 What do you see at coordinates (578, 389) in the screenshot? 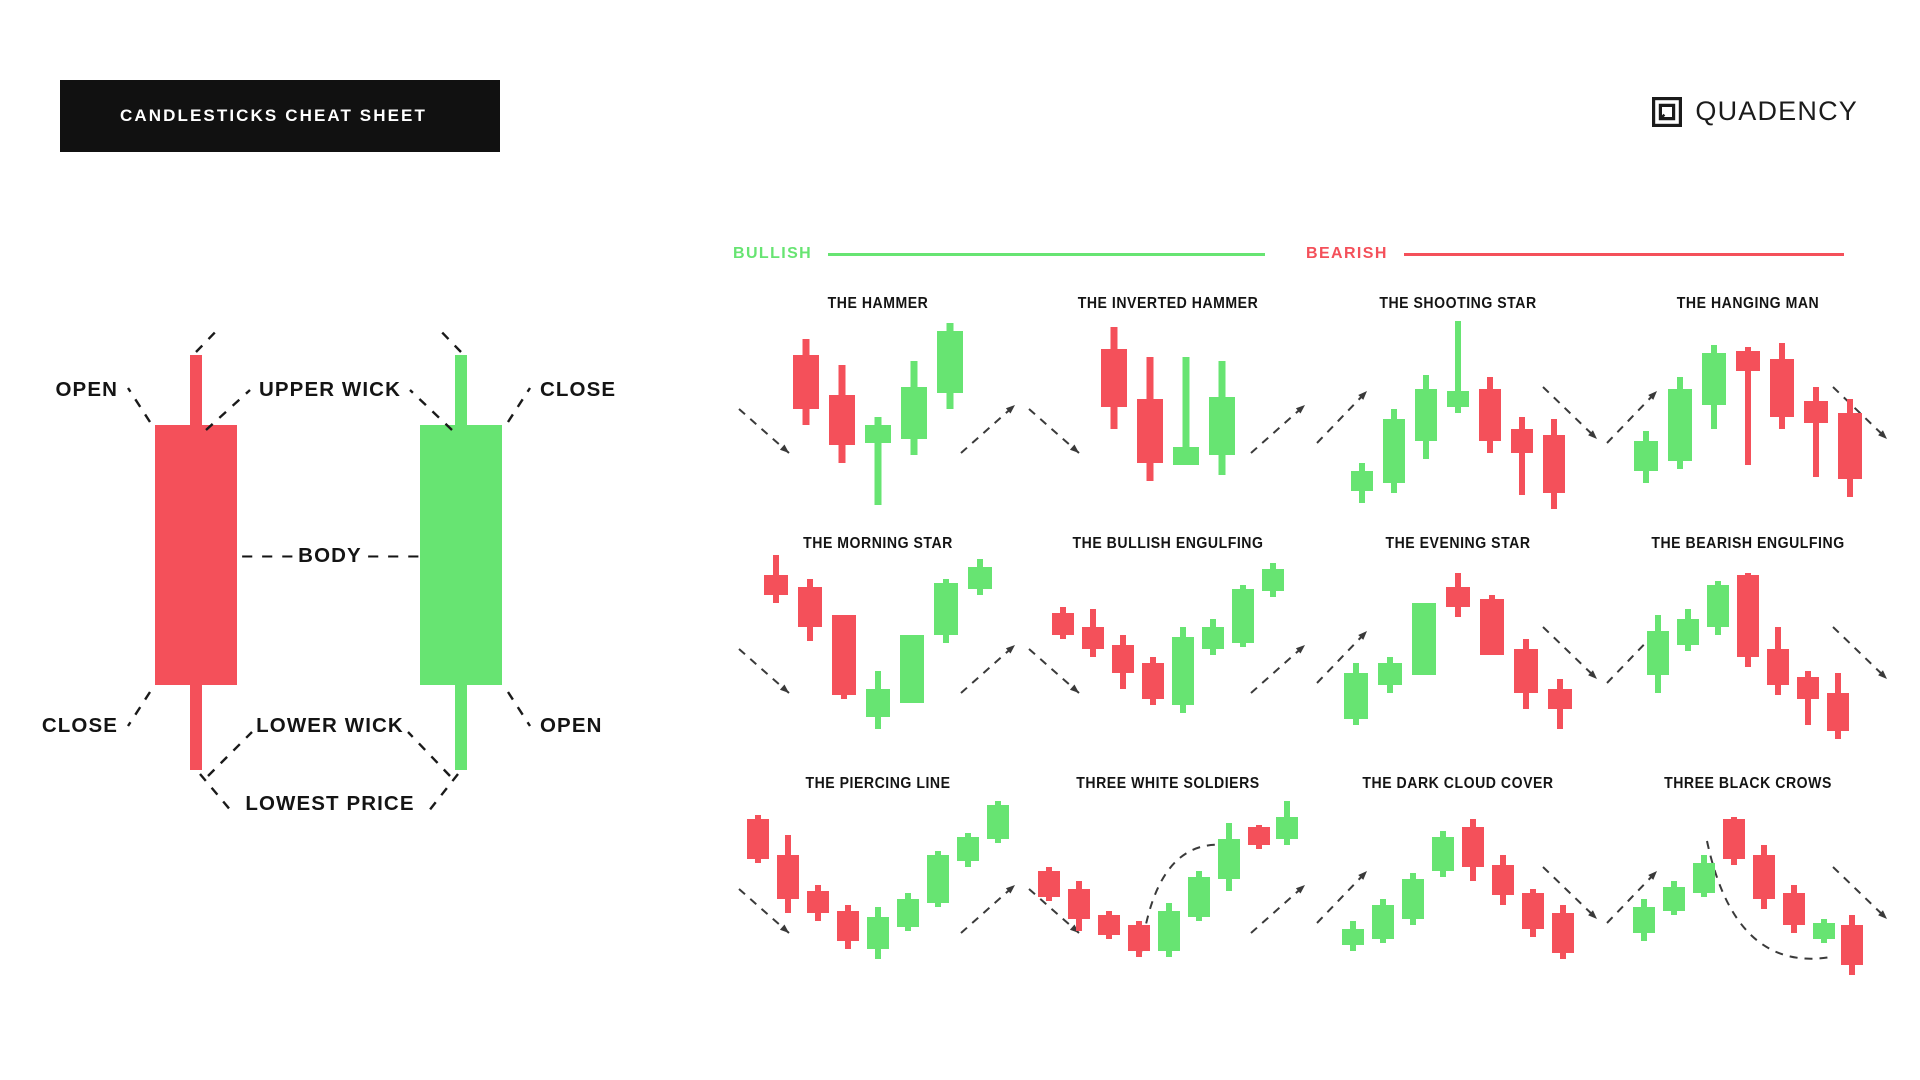
I see `label-close-right: CLOSE` at bounding box center [578, 389].